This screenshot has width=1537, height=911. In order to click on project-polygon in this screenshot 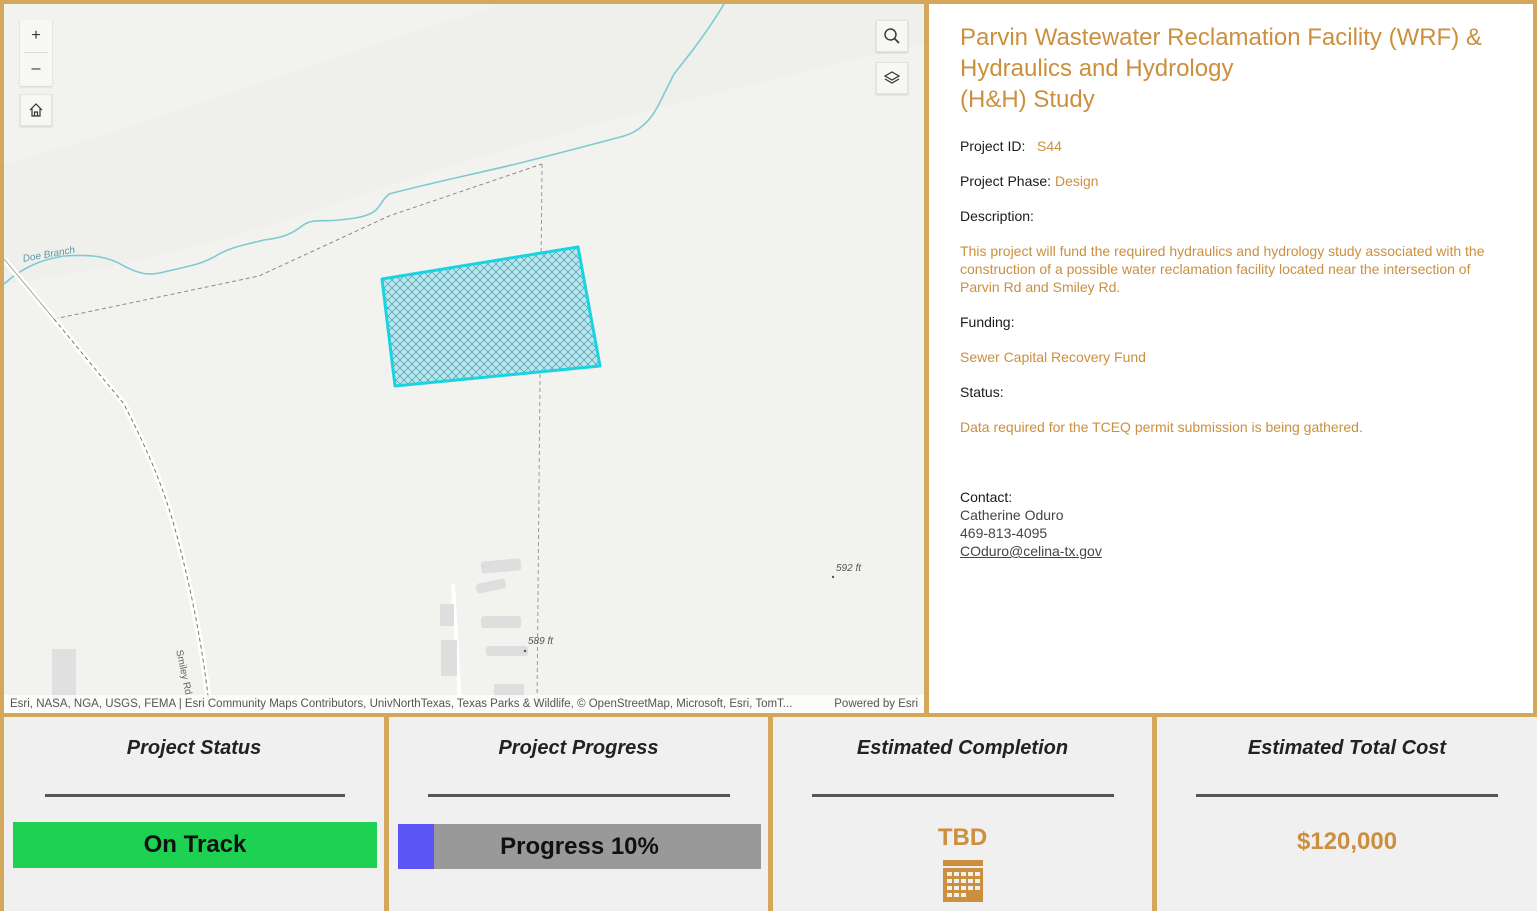, I will do `click(491, 316)`.